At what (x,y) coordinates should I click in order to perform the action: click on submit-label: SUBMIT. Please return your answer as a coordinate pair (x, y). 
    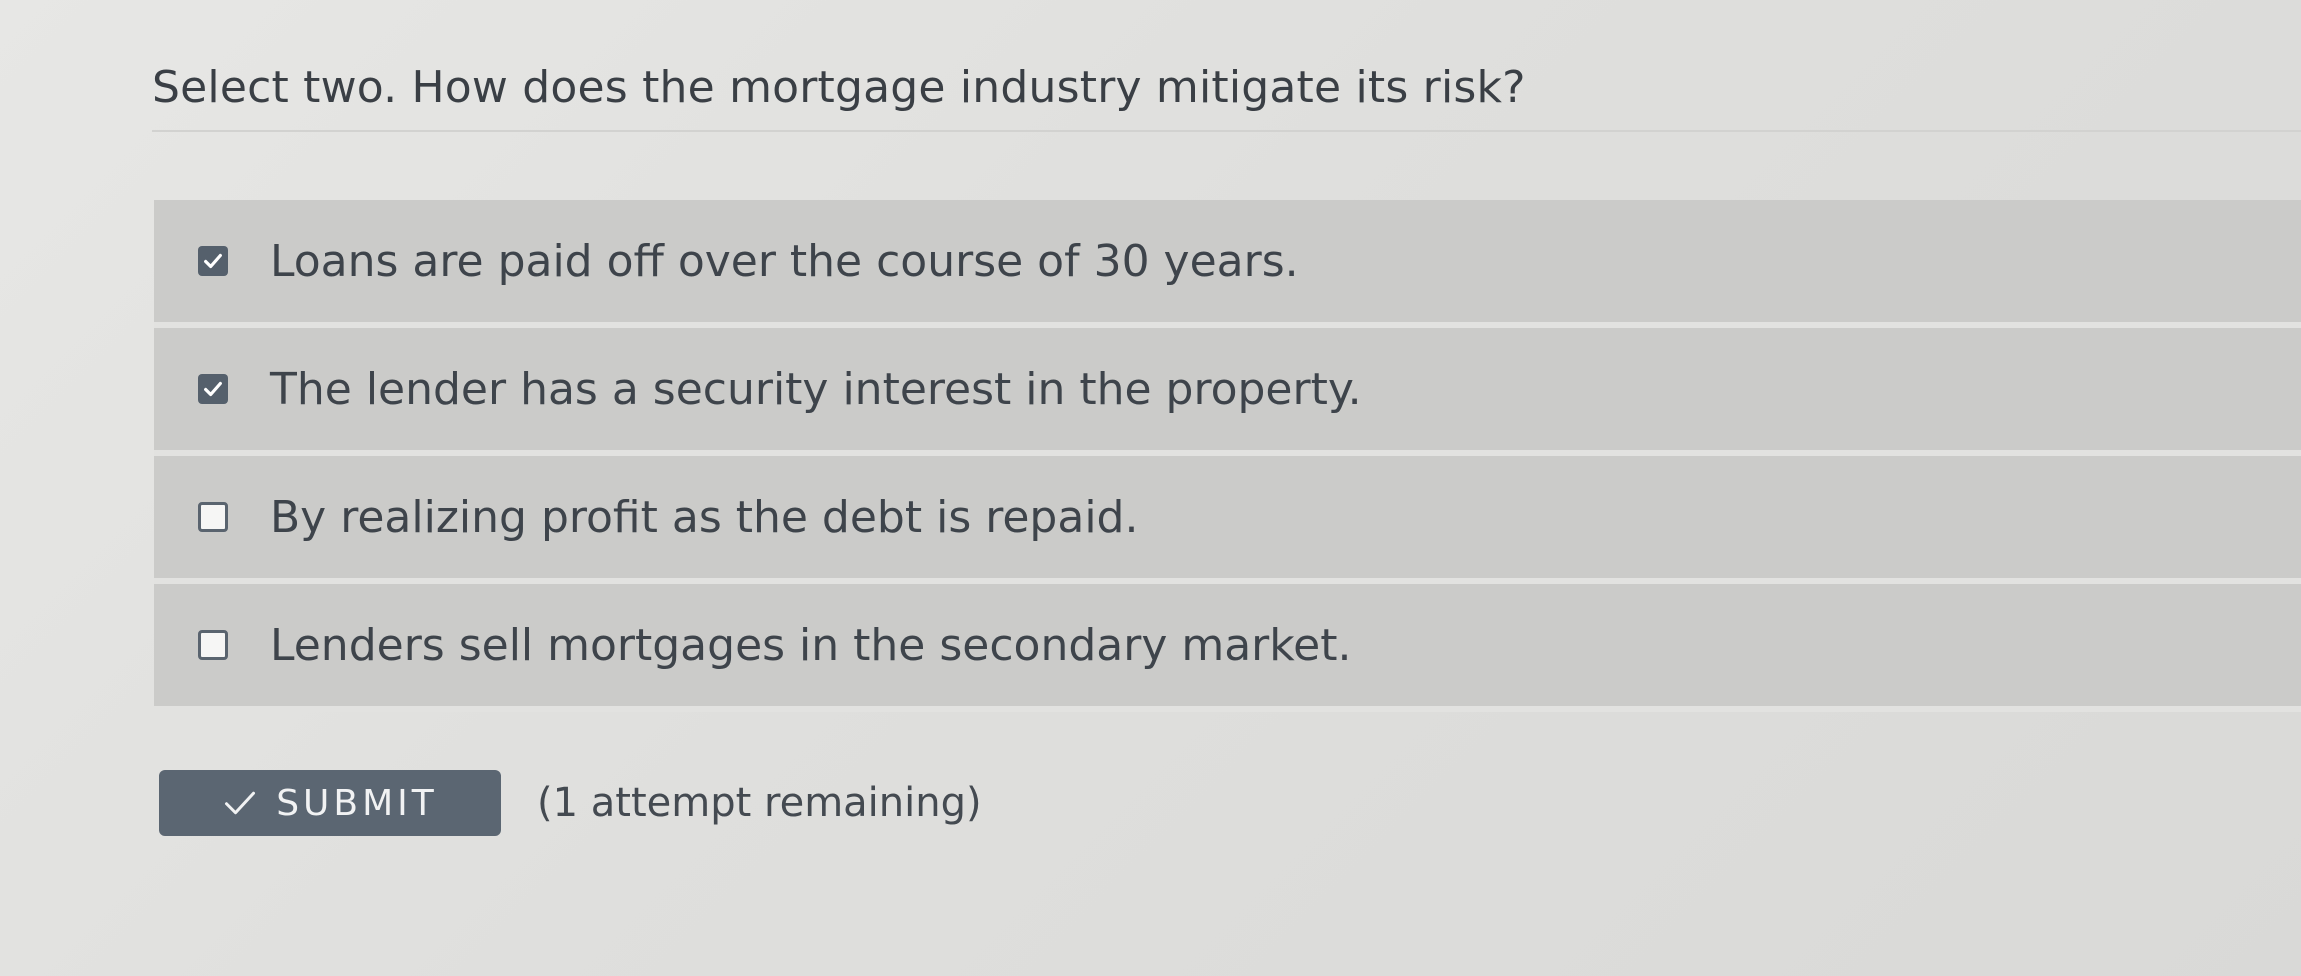
    Looking at the image, I should click on (357, 803).